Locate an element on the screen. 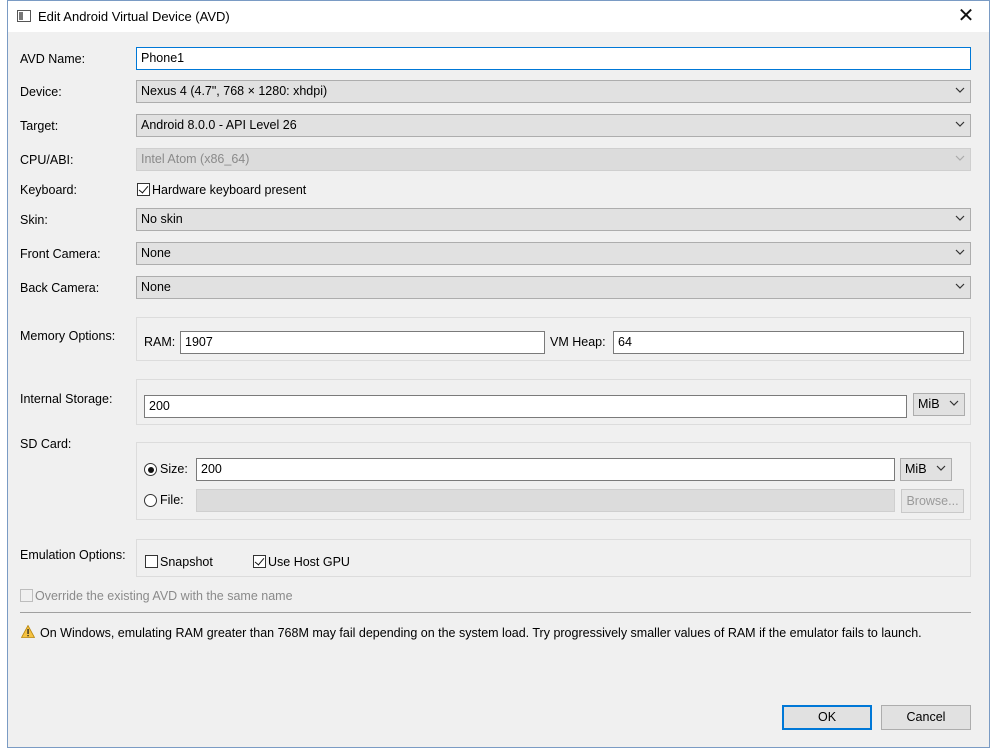  internal-storage-input: 200 is located at coordinates (525, 406).